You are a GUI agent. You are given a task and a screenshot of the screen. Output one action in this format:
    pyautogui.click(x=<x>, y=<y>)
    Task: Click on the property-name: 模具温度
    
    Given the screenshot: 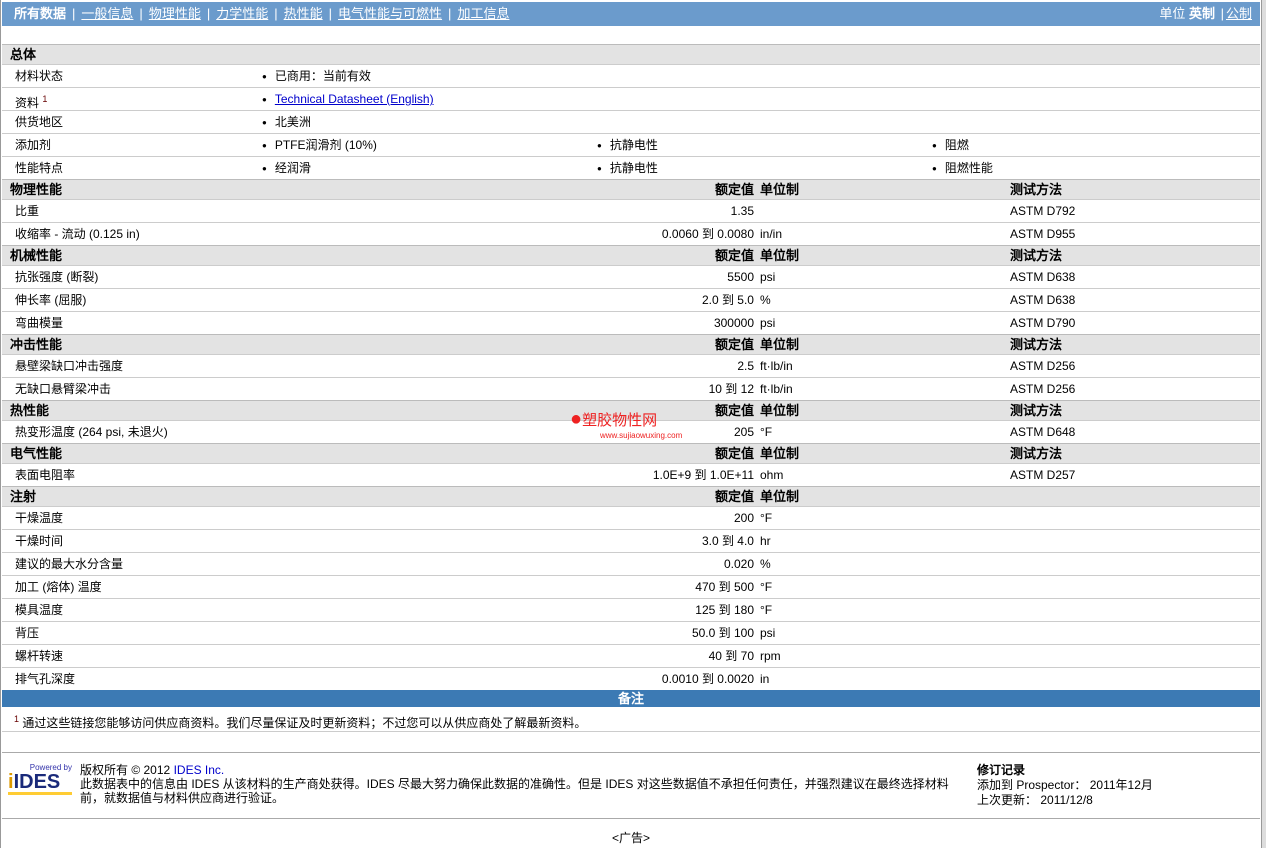 What is the action you would take?
    pyautogui.click(x=39, y=610)
    